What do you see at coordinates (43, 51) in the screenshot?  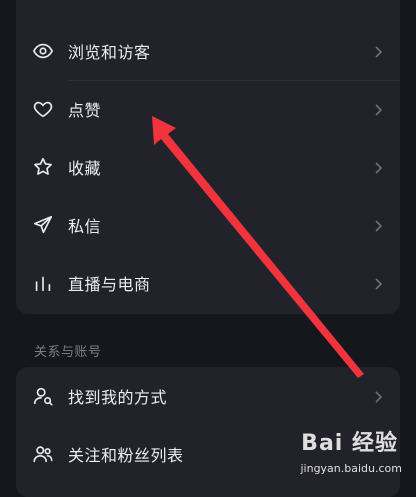 I see `eye-icon` at bounding box center [43, 51].